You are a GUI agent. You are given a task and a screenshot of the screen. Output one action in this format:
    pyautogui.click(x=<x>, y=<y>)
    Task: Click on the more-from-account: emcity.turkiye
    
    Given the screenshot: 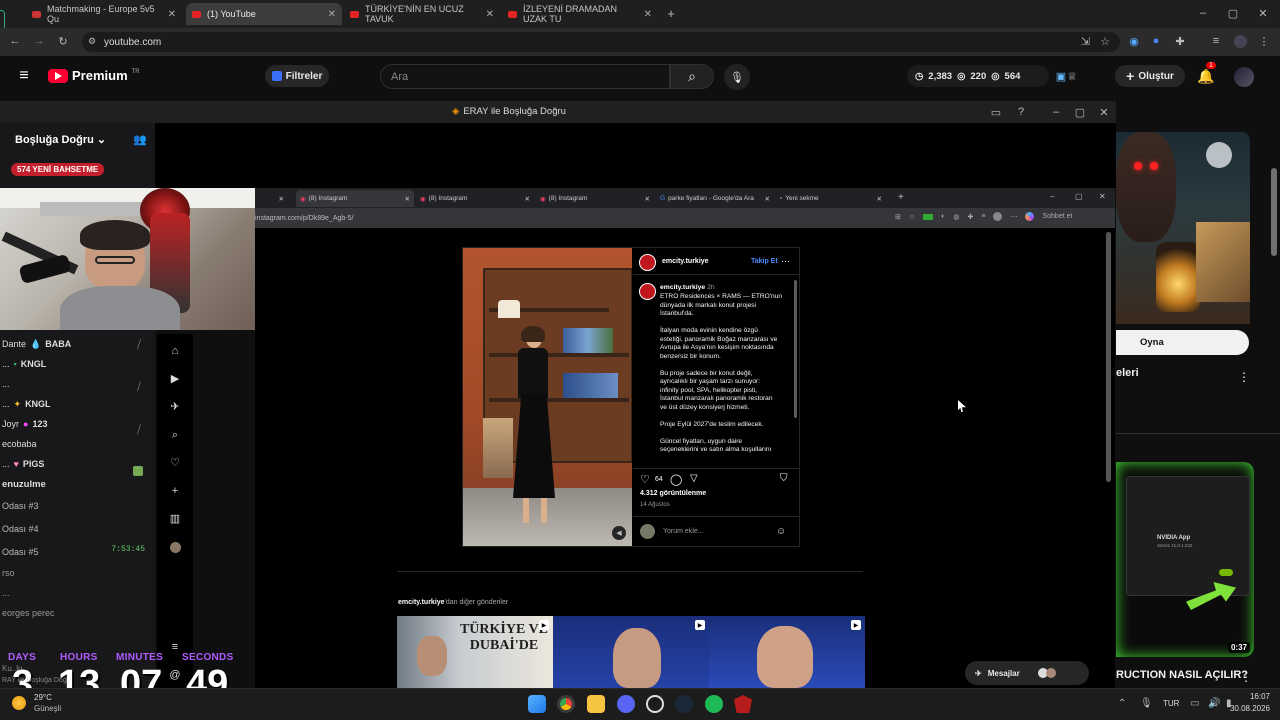 What is the action you would take?
    pyautogui.click(x=421, y=602)
    